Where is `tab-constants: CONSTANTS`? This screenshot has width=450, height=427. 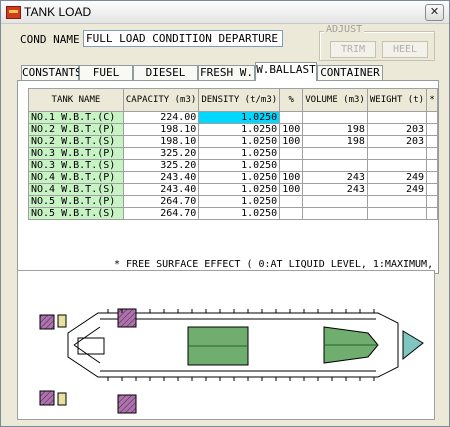
tab-constants: CONSTANTS is located at coordinates (51, 73).